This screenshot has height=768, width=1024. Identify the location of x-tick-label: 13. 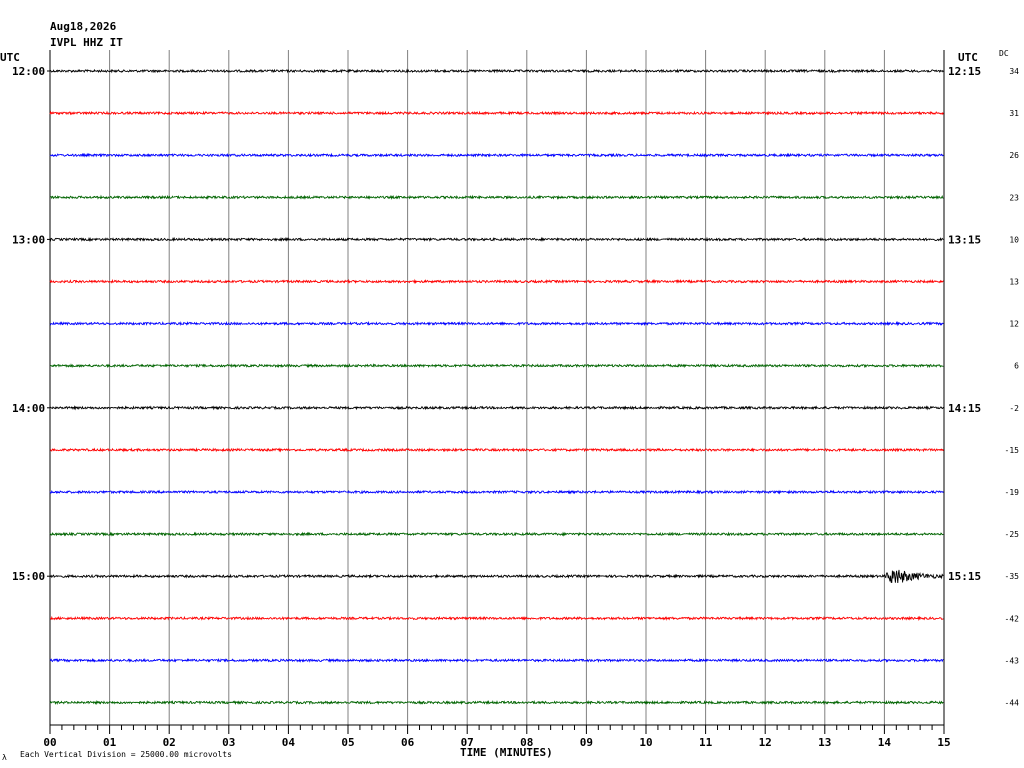
(824, 742).